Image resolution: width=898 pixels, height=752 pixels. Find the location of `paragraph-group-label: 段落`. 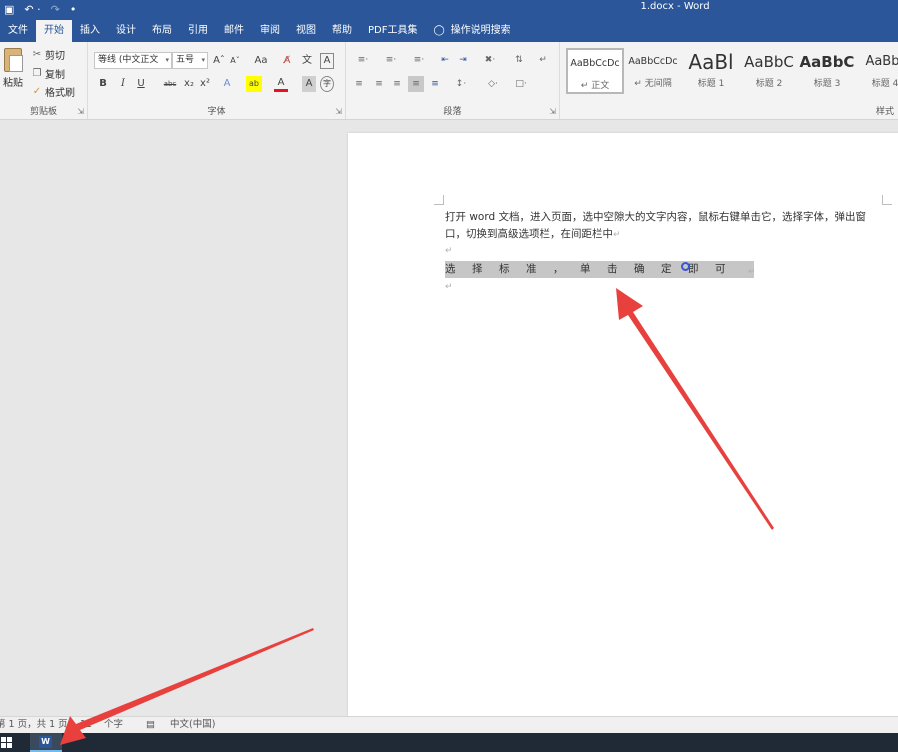

paragraph-group-label: 段落 is located at coordinates (452, 112).